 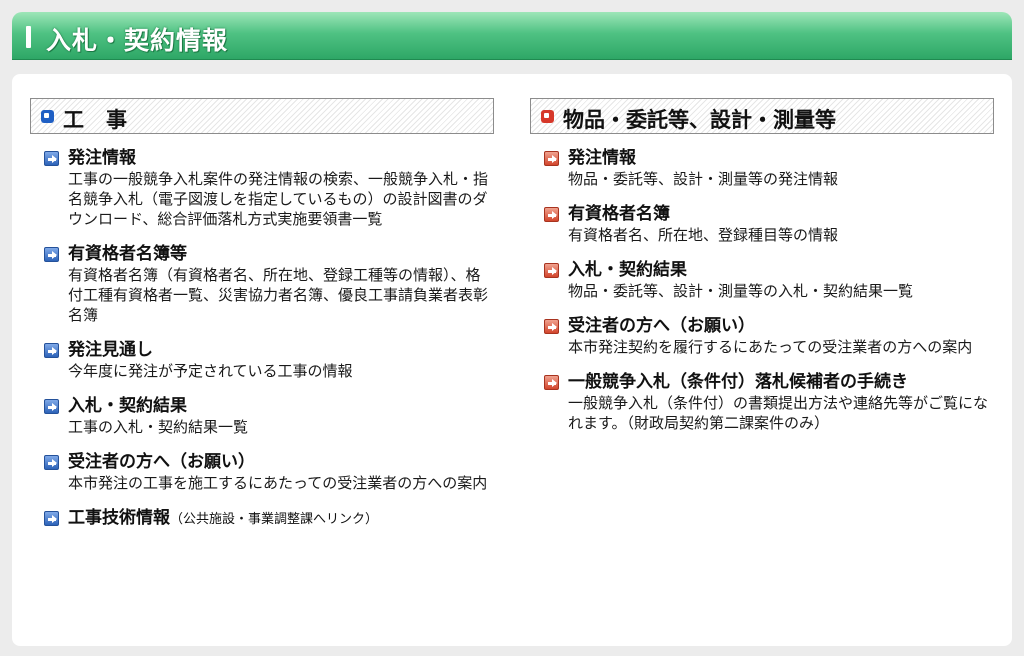 I want to click on link-order-outlook: 発注見通し, so click(x=281, y=350).